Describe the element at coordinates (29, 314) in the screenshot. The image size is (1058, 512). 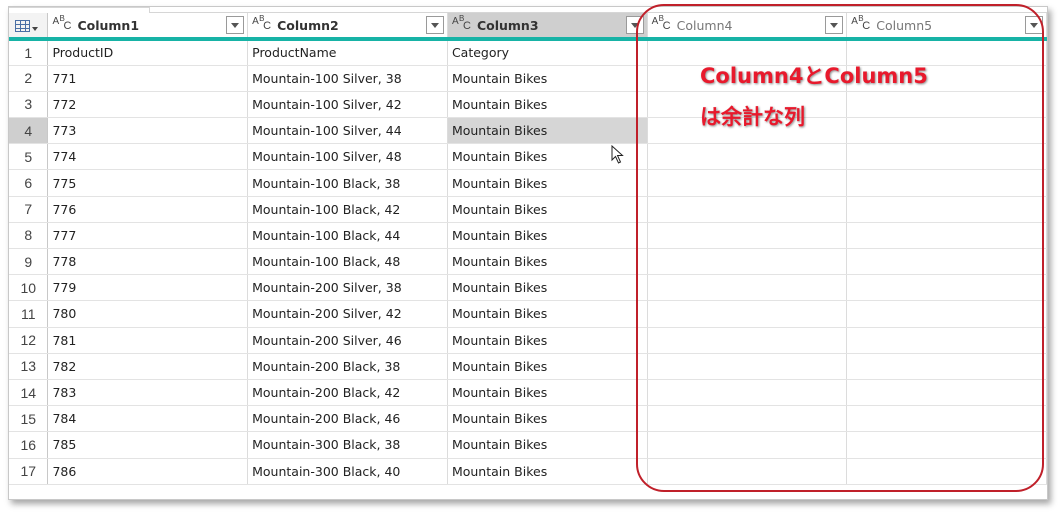
I see `row-number: 11` at that location.